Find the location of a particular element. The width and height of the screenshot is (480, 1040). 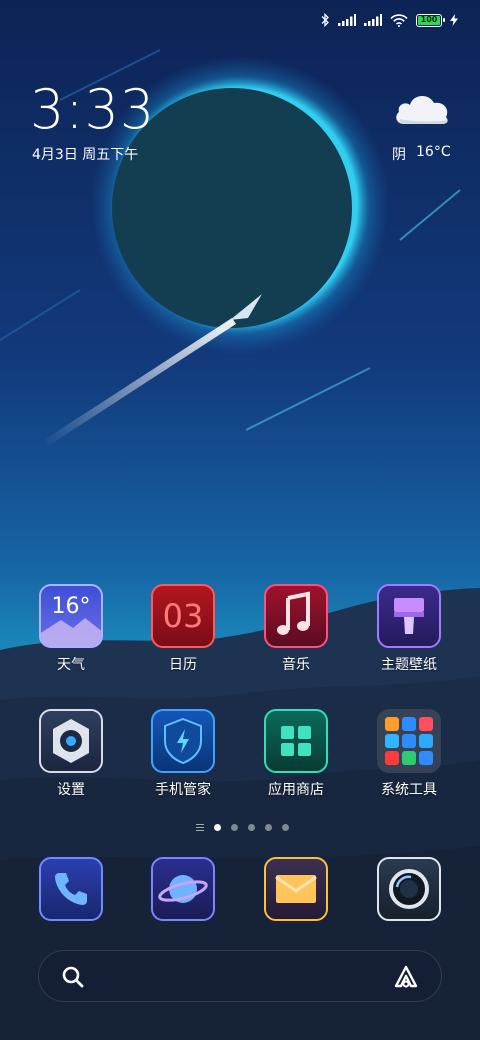

app-label: 设置 is located at coordinates (71, 790).